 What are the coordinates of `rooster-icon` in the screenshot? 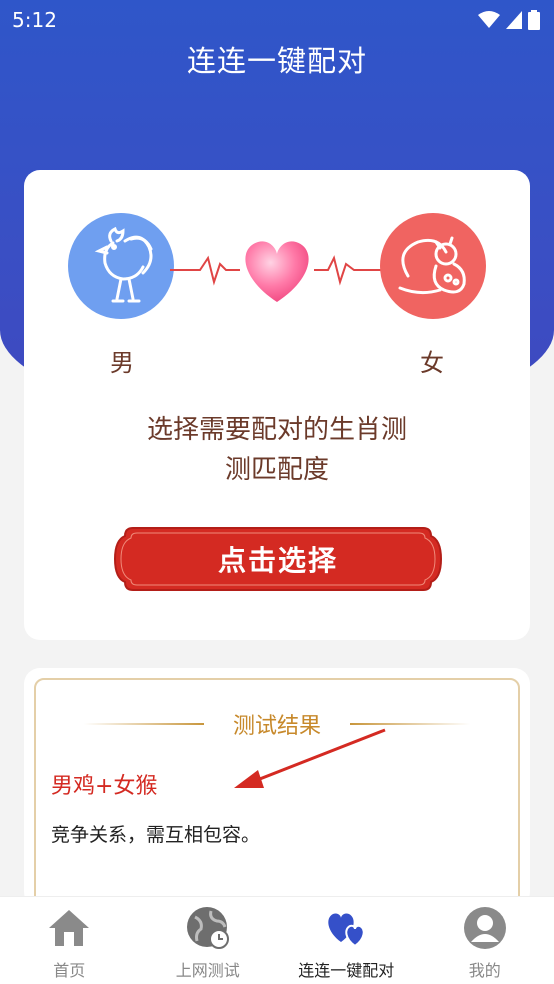 It's located at (123, 264).